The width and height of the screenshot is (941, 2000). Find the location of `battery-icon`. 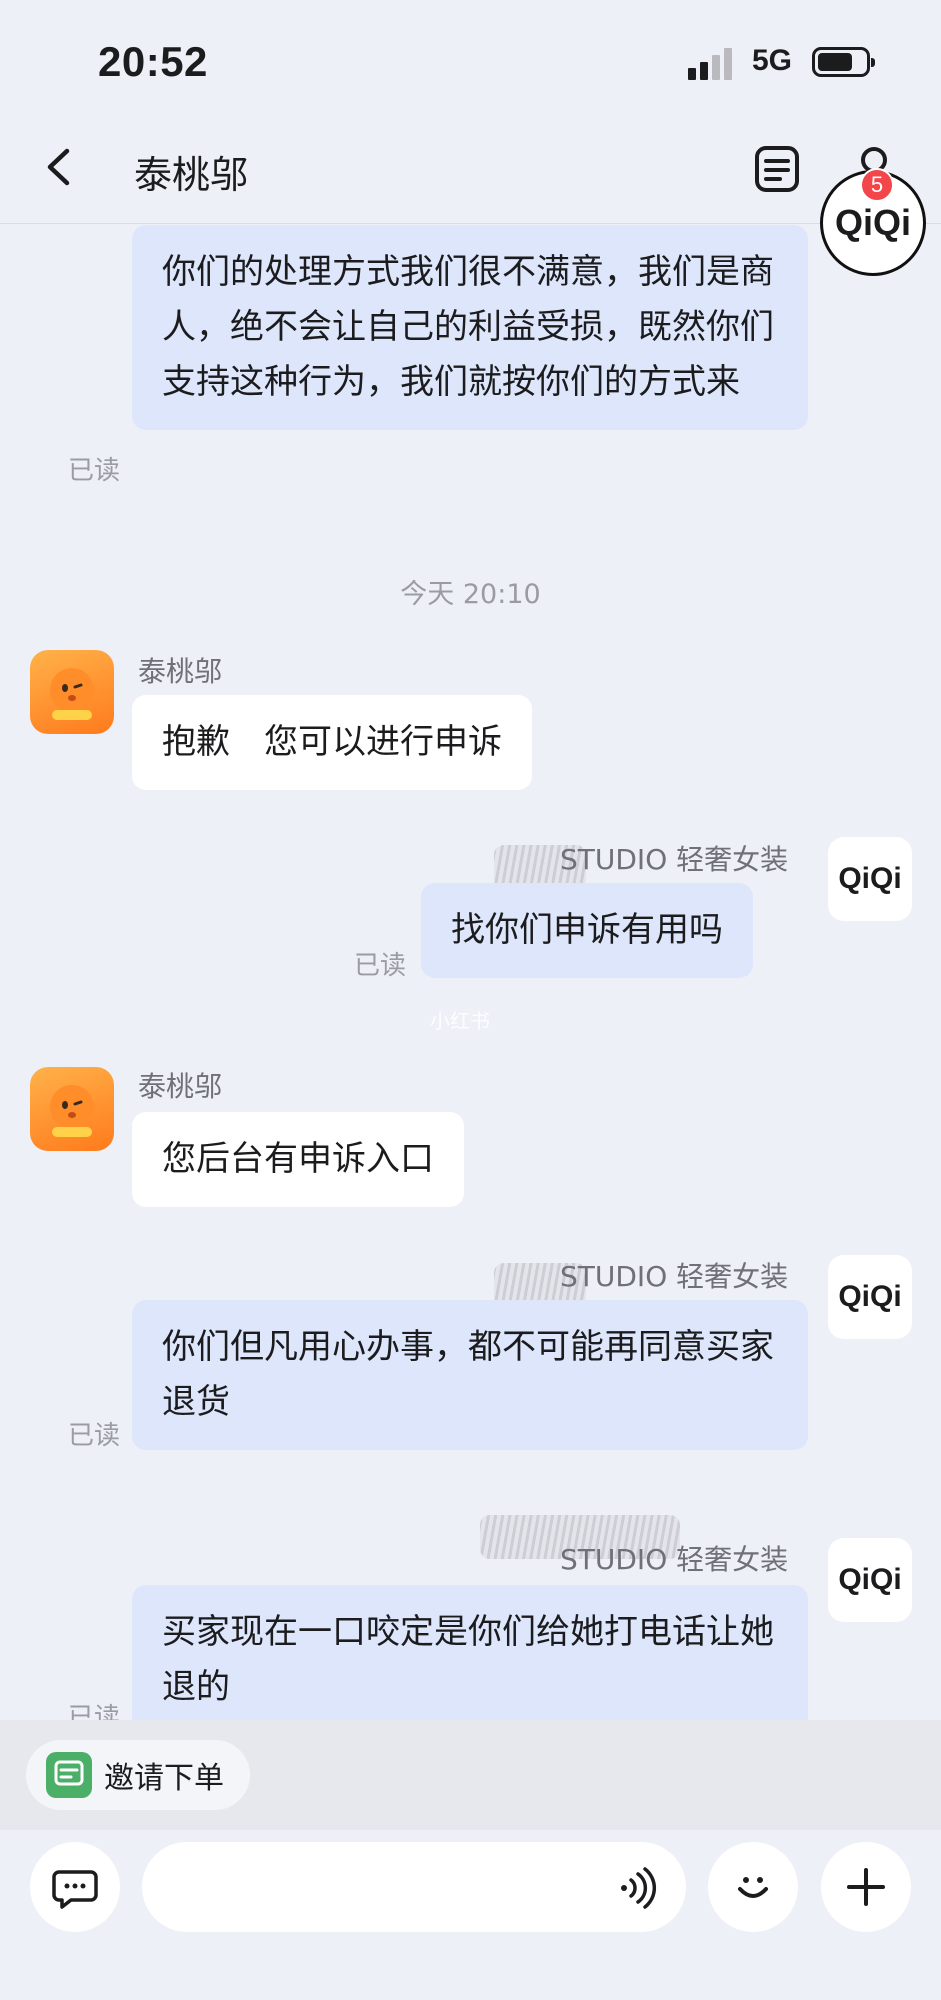

battery-icon is located at coordinates (843, 62).